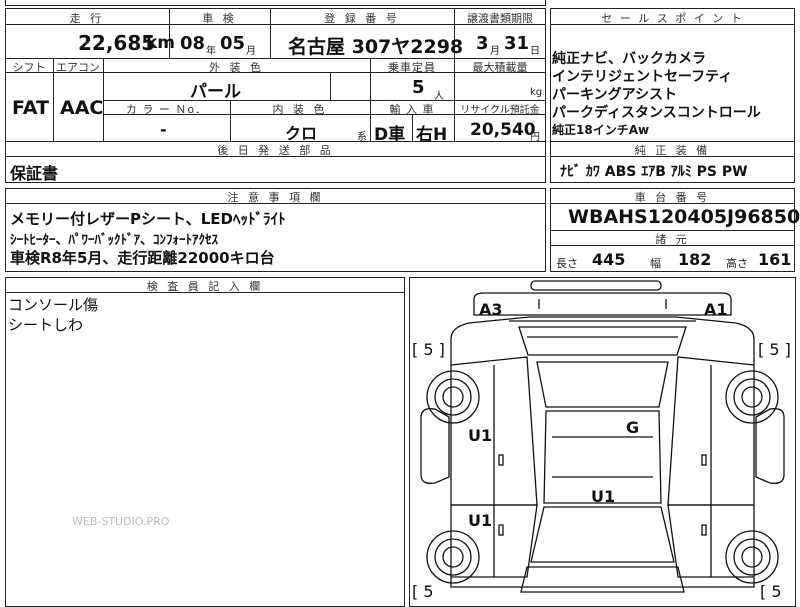  What do you see at coordinates (615, 95) in the screenshot?
I see `selling-point-line: パーキングアシスト` at bounding box center [615, 95].